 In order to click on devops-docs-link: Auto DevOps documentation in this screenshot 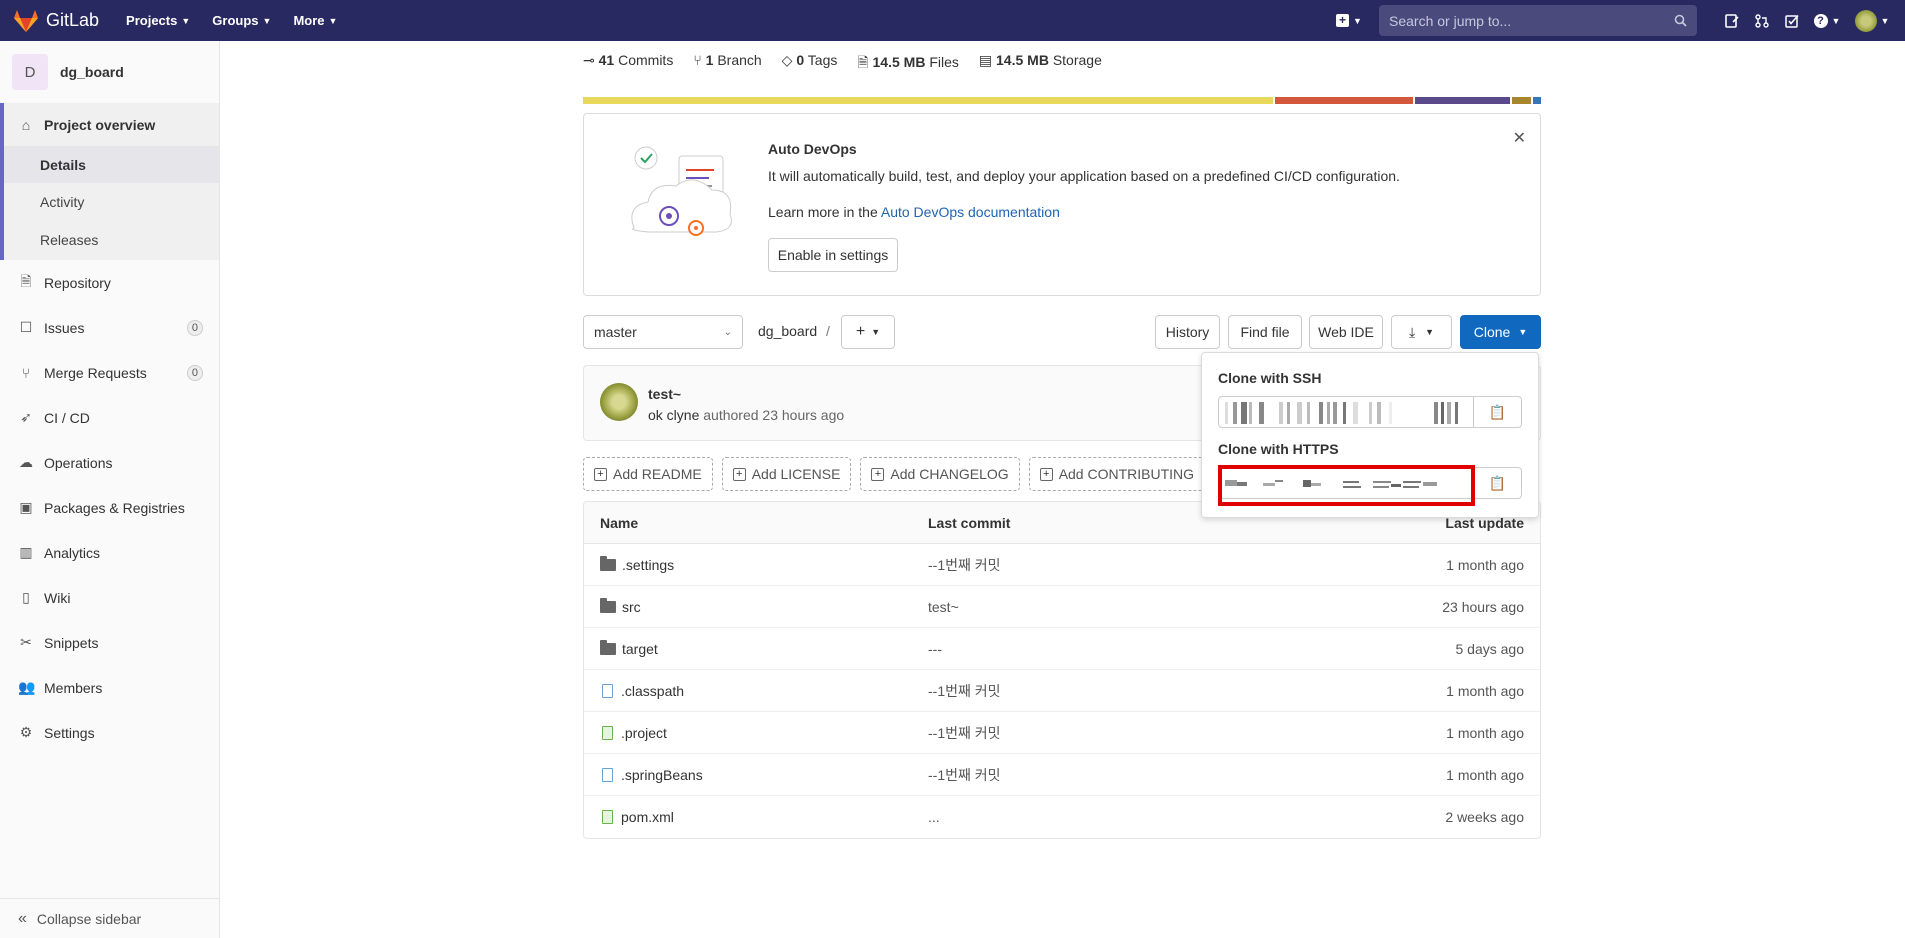, I will do `click(970, 212)`.